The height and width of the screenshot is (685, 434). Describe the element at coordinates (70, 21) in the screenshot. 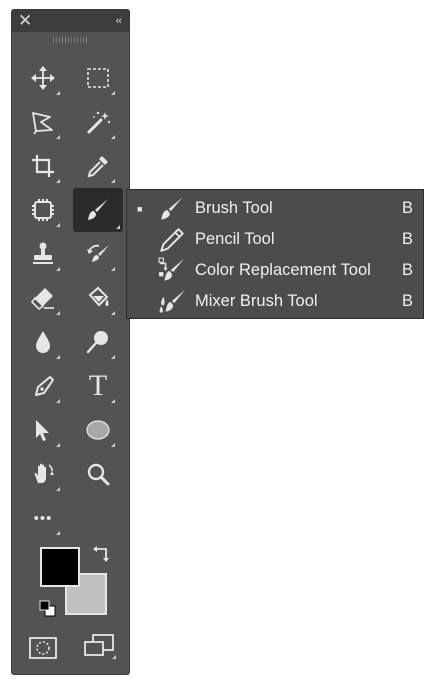

I see `panel-titlebar: ✕ ‹‹` at that location.